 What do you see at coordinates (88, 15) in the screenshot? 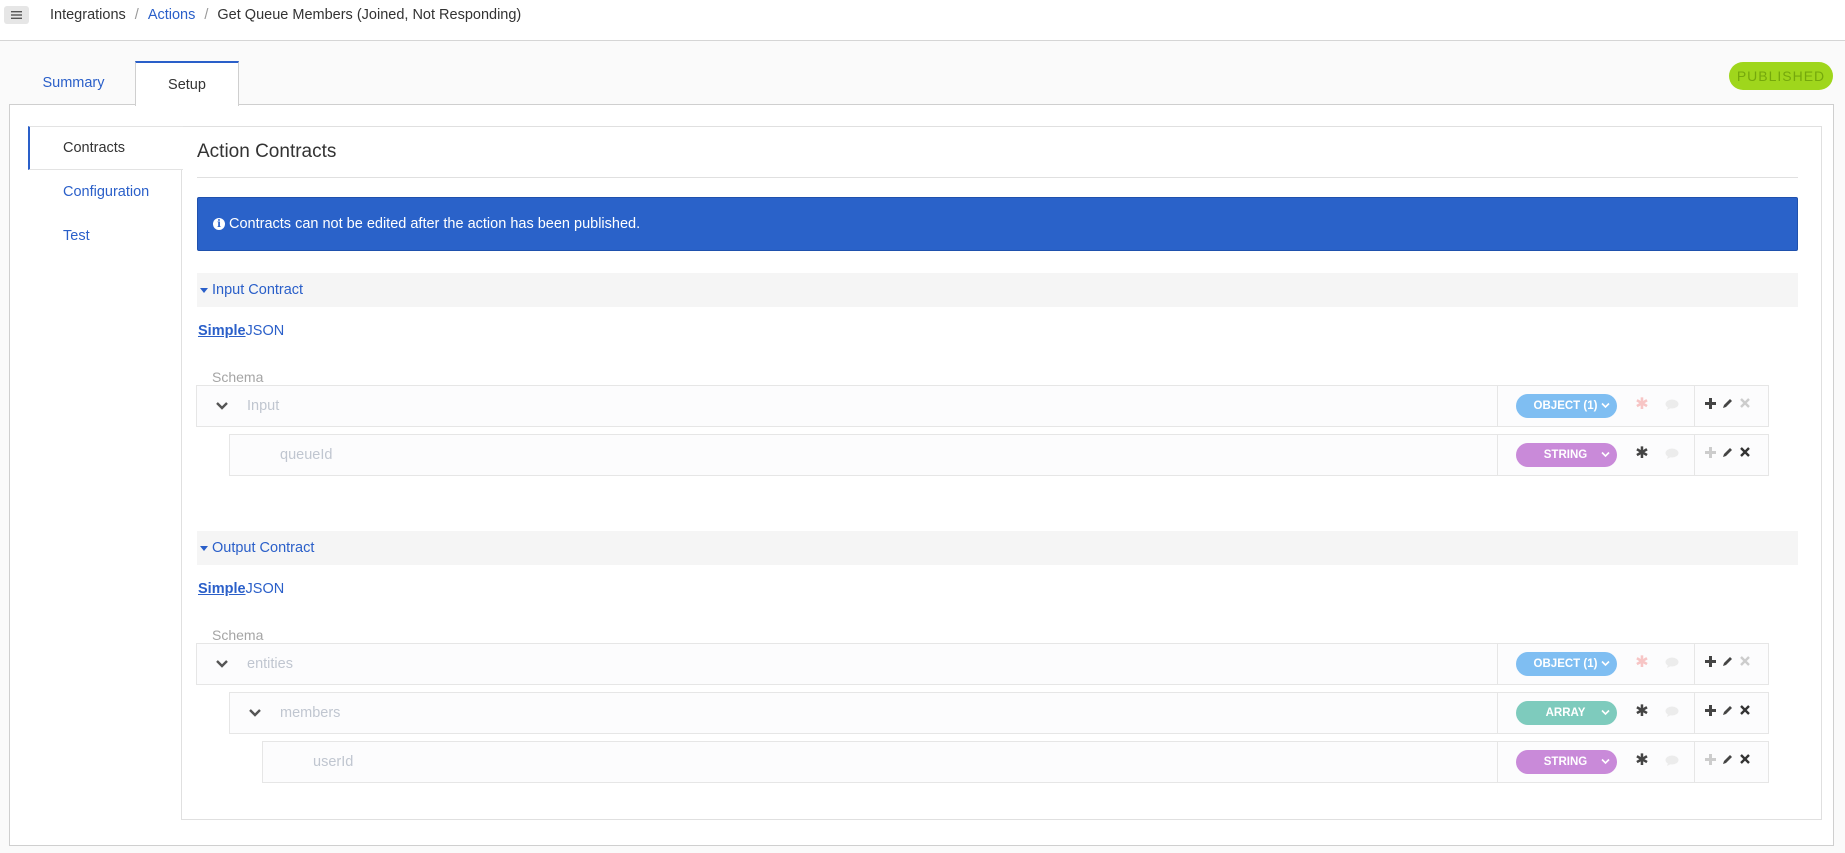
I see `breadcrumb-integrations: Integrations` at bounding box center [88, 15].